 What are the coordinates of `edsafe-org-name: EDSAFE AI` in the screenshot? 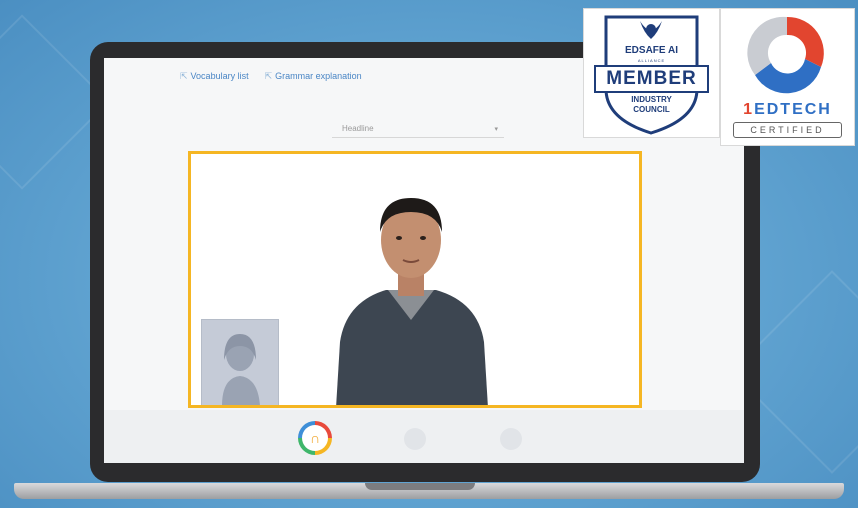 It's located at (651, 50).